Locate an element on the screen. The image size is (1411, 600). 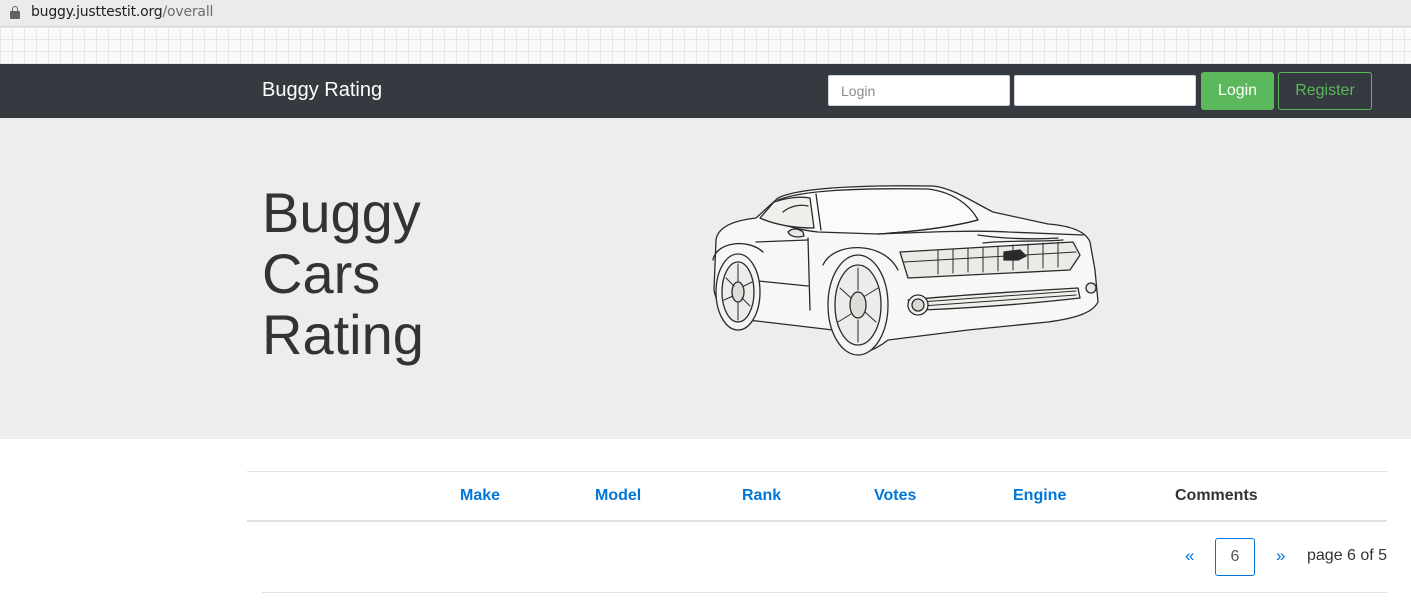
column-header-comments: Comments is located at coordinates (1216, 495).